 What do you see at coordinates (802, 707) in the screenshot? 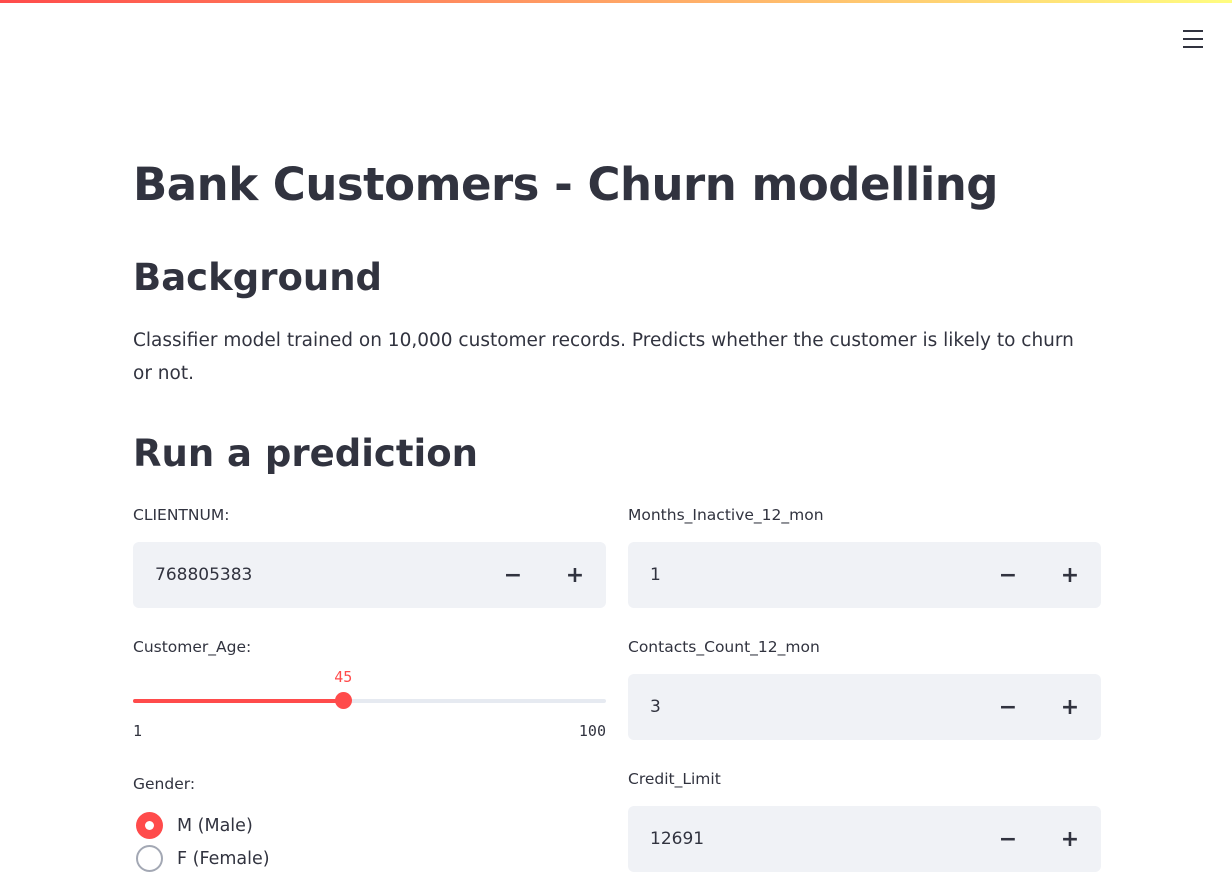
I see `contacts-count-value: 3` at bounding box center [802, 707].